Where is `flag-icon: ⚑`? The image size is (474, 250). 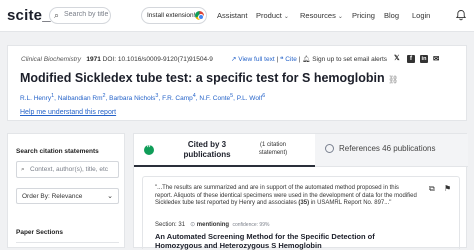
flag-icon: ⚑ is located at coordinates (447, 188).